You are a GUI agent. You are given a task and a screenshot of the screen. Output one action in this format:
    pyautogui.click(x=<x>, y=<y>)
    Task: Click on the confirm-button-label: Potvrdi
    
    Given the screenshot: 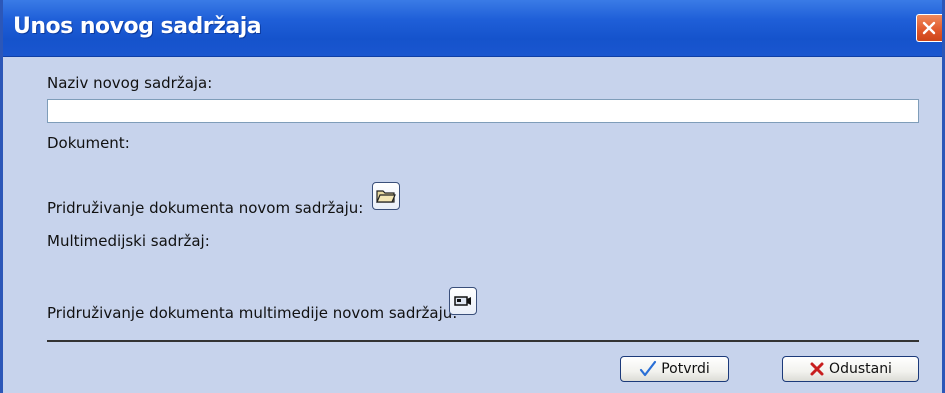 What is the action you would take?
    pyautogui.click(x=685, y=369)
    